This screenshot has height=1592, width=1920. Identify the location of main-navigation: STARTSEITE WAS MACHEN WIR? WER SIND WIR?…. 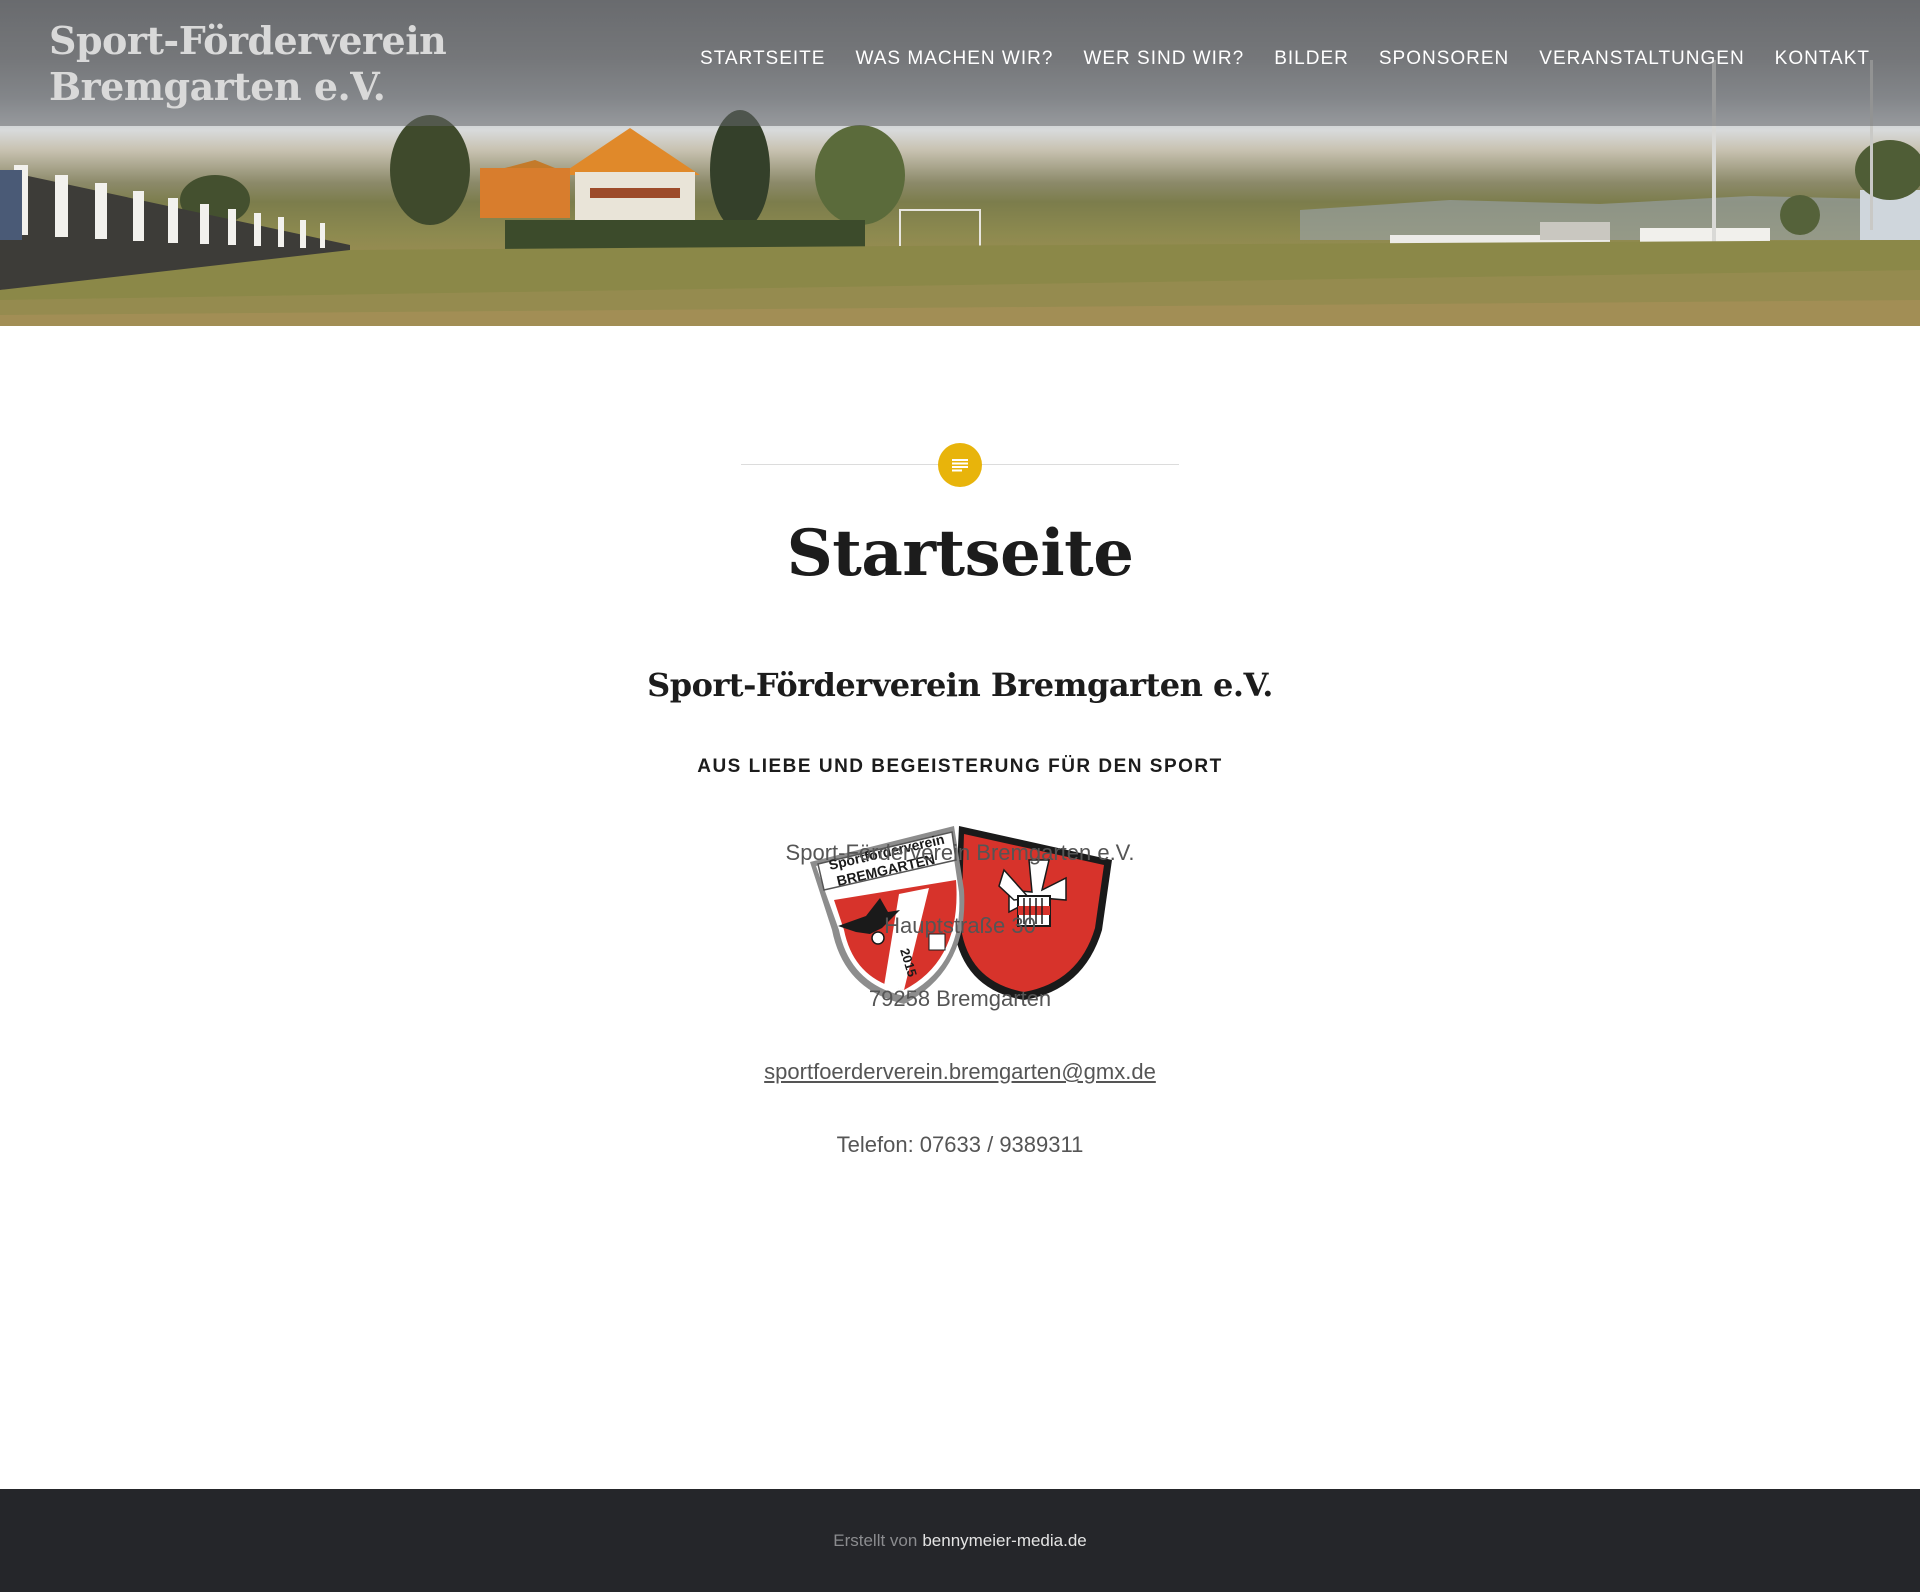
(1285, 59).